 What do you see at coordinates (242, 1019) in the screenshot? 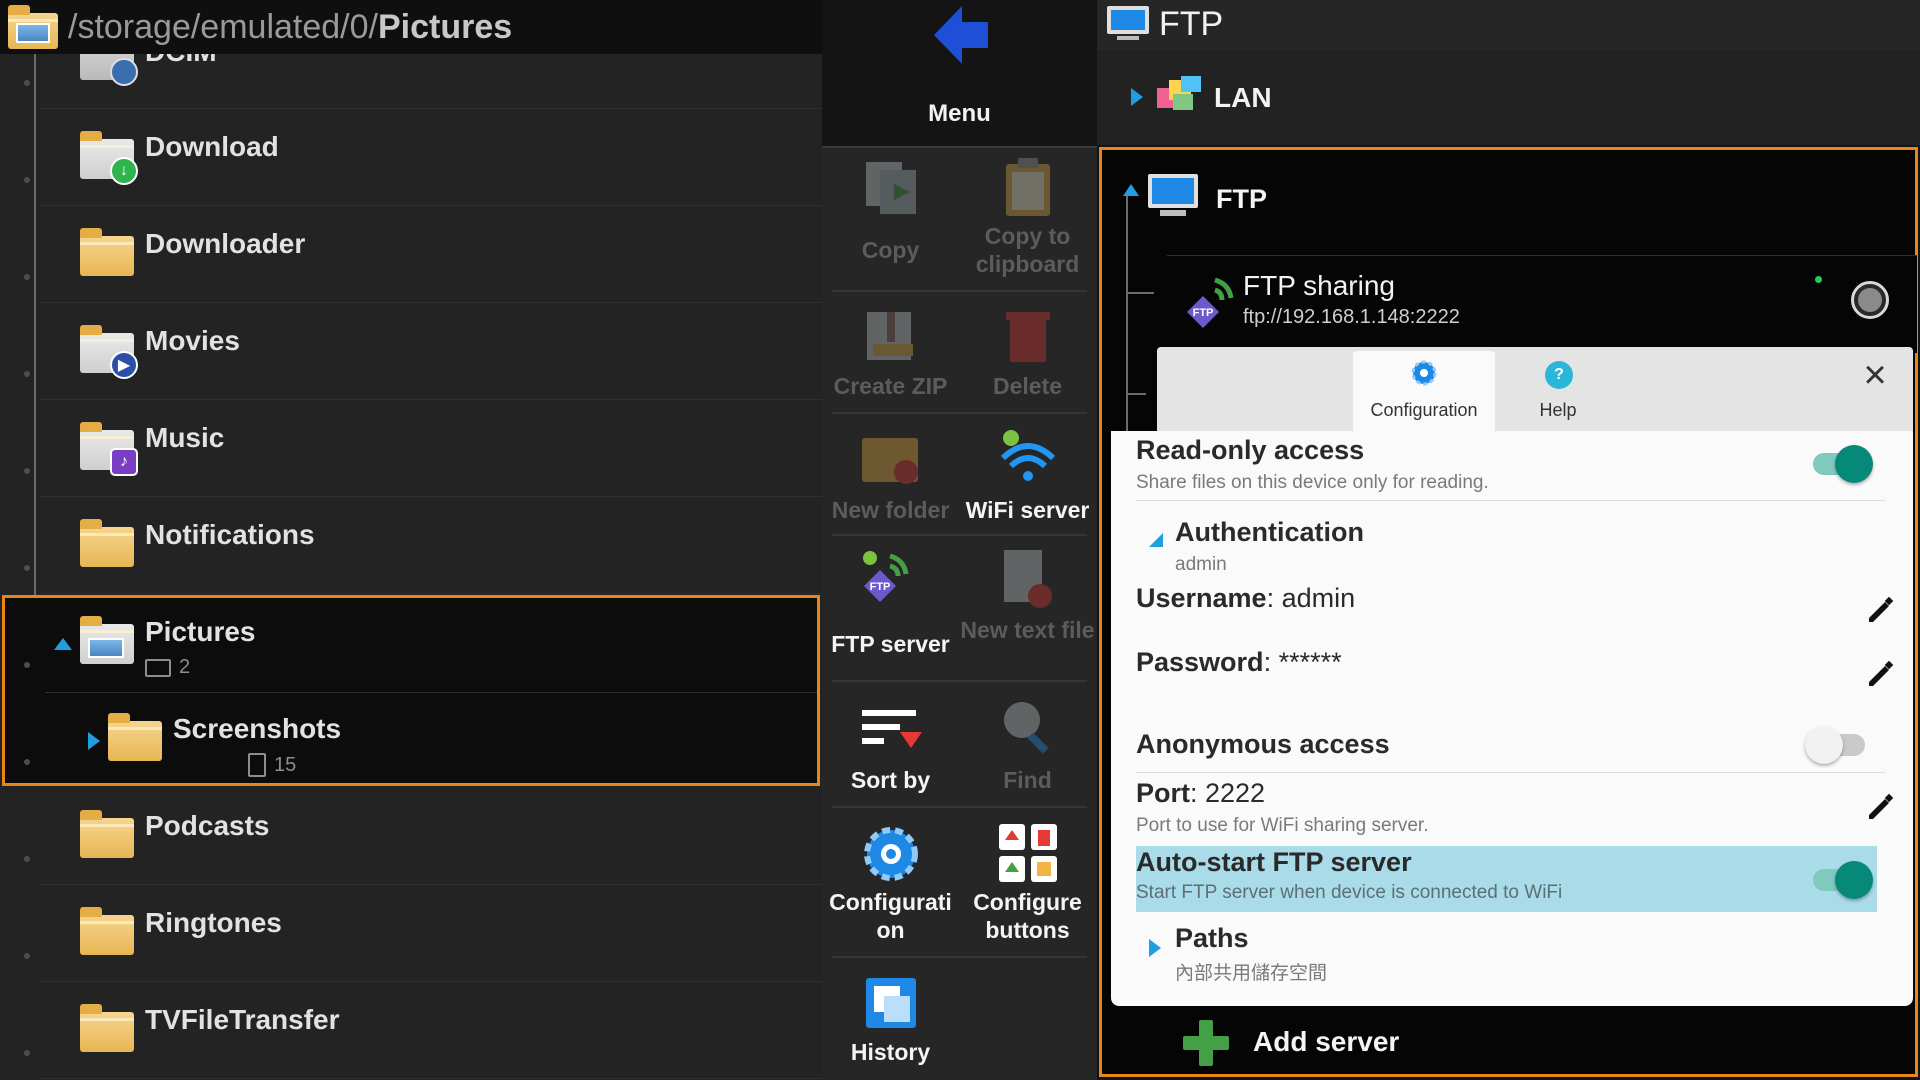
I see `folder-name: TVFileTransfer` at bounding box center [242, 1019].